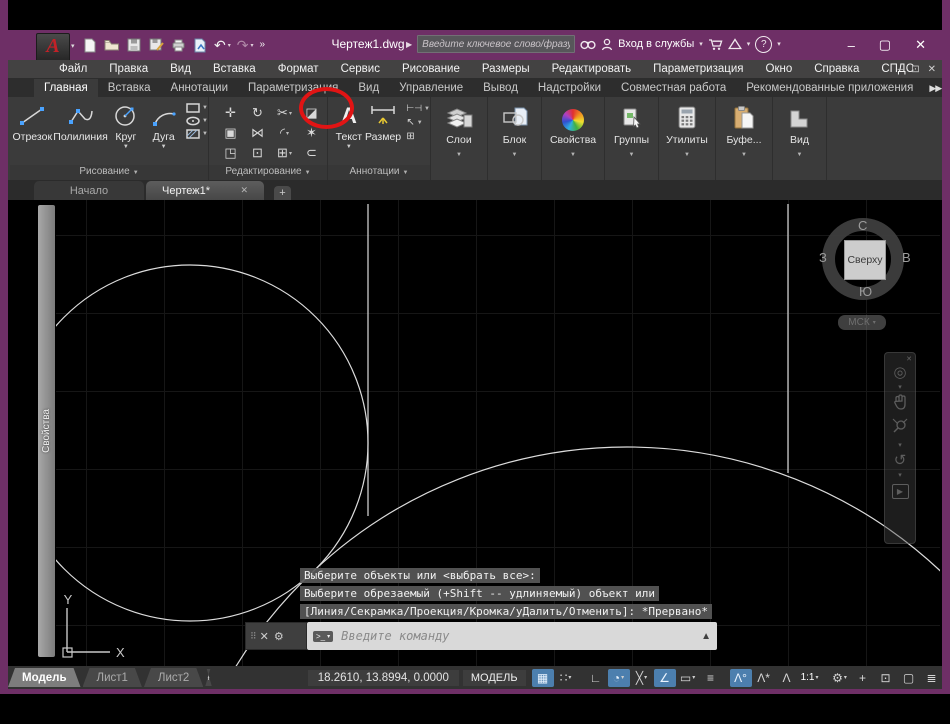 Image resolution: width=950 pixels, height=724 pixels. I want to click on panel-layers: Слои ▼, so click(459, 138).